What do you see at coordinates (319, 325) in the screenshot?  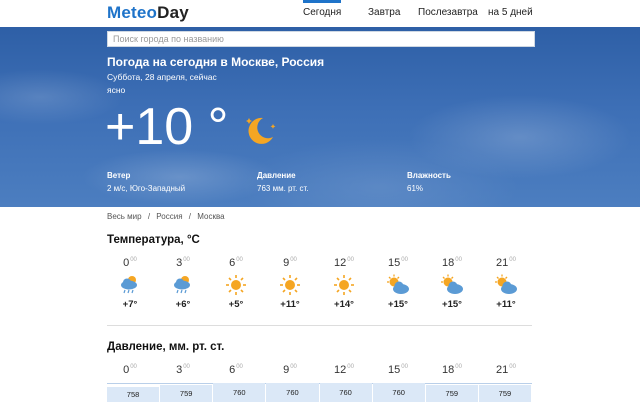 I see `divider` at bounding box center [319, 325].